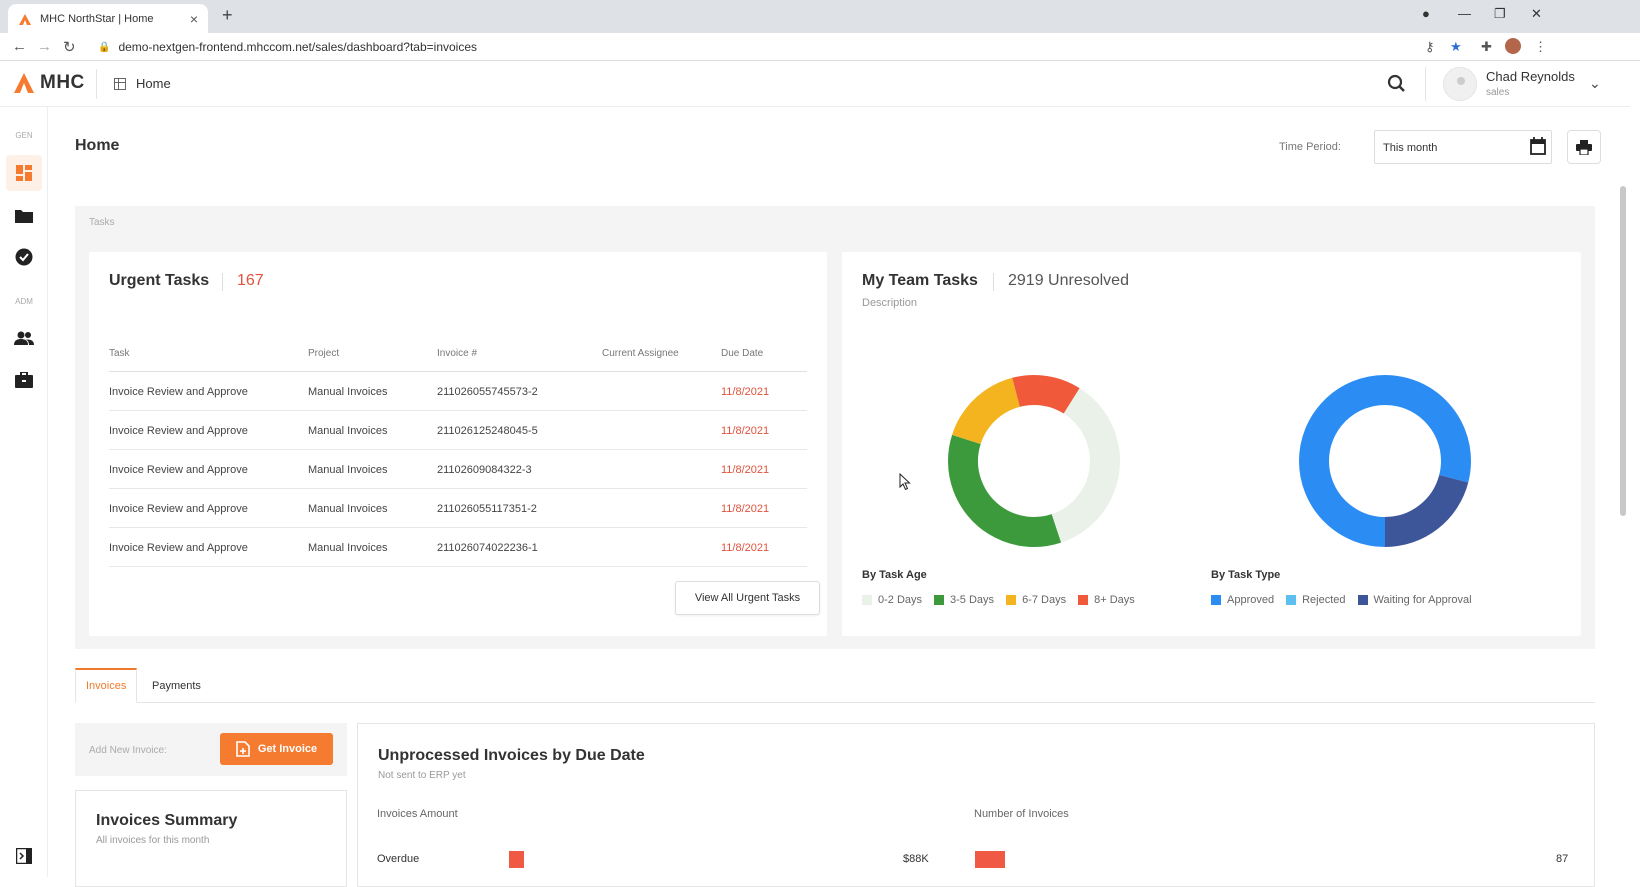  What do you see at coordinates (972, 600) in the screenshot?
I see `legend-label: 3-5 Days` at bounding box center [972, 600].